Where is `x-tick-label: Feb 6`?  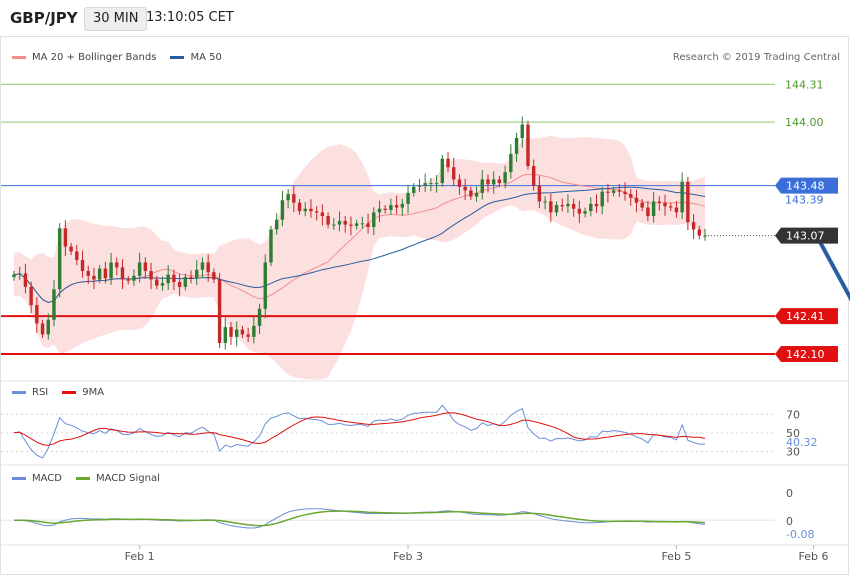 x-tick-label: Feb 6 is located at coordinates (814, 556).